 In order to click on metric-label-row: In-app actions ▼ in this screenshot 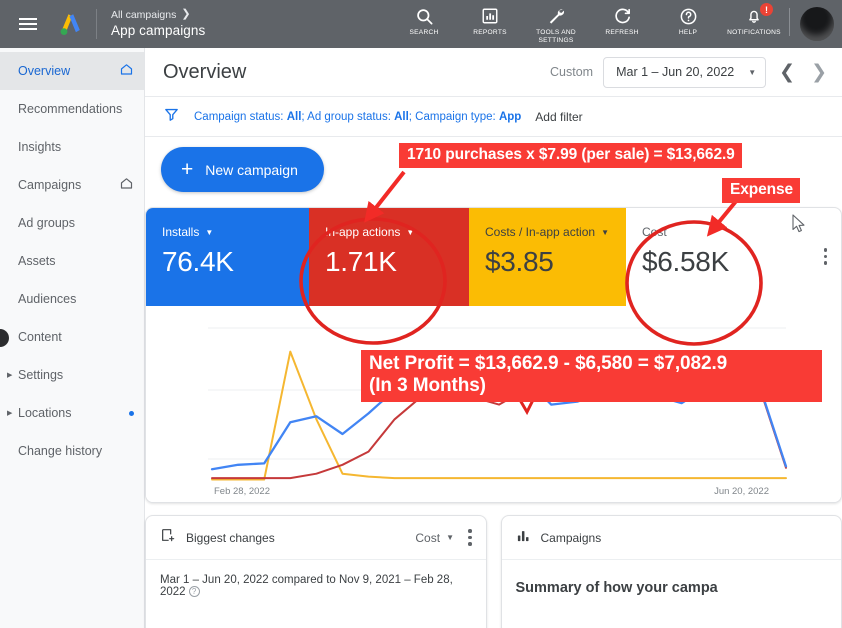, I will do `click(397, 232)`.